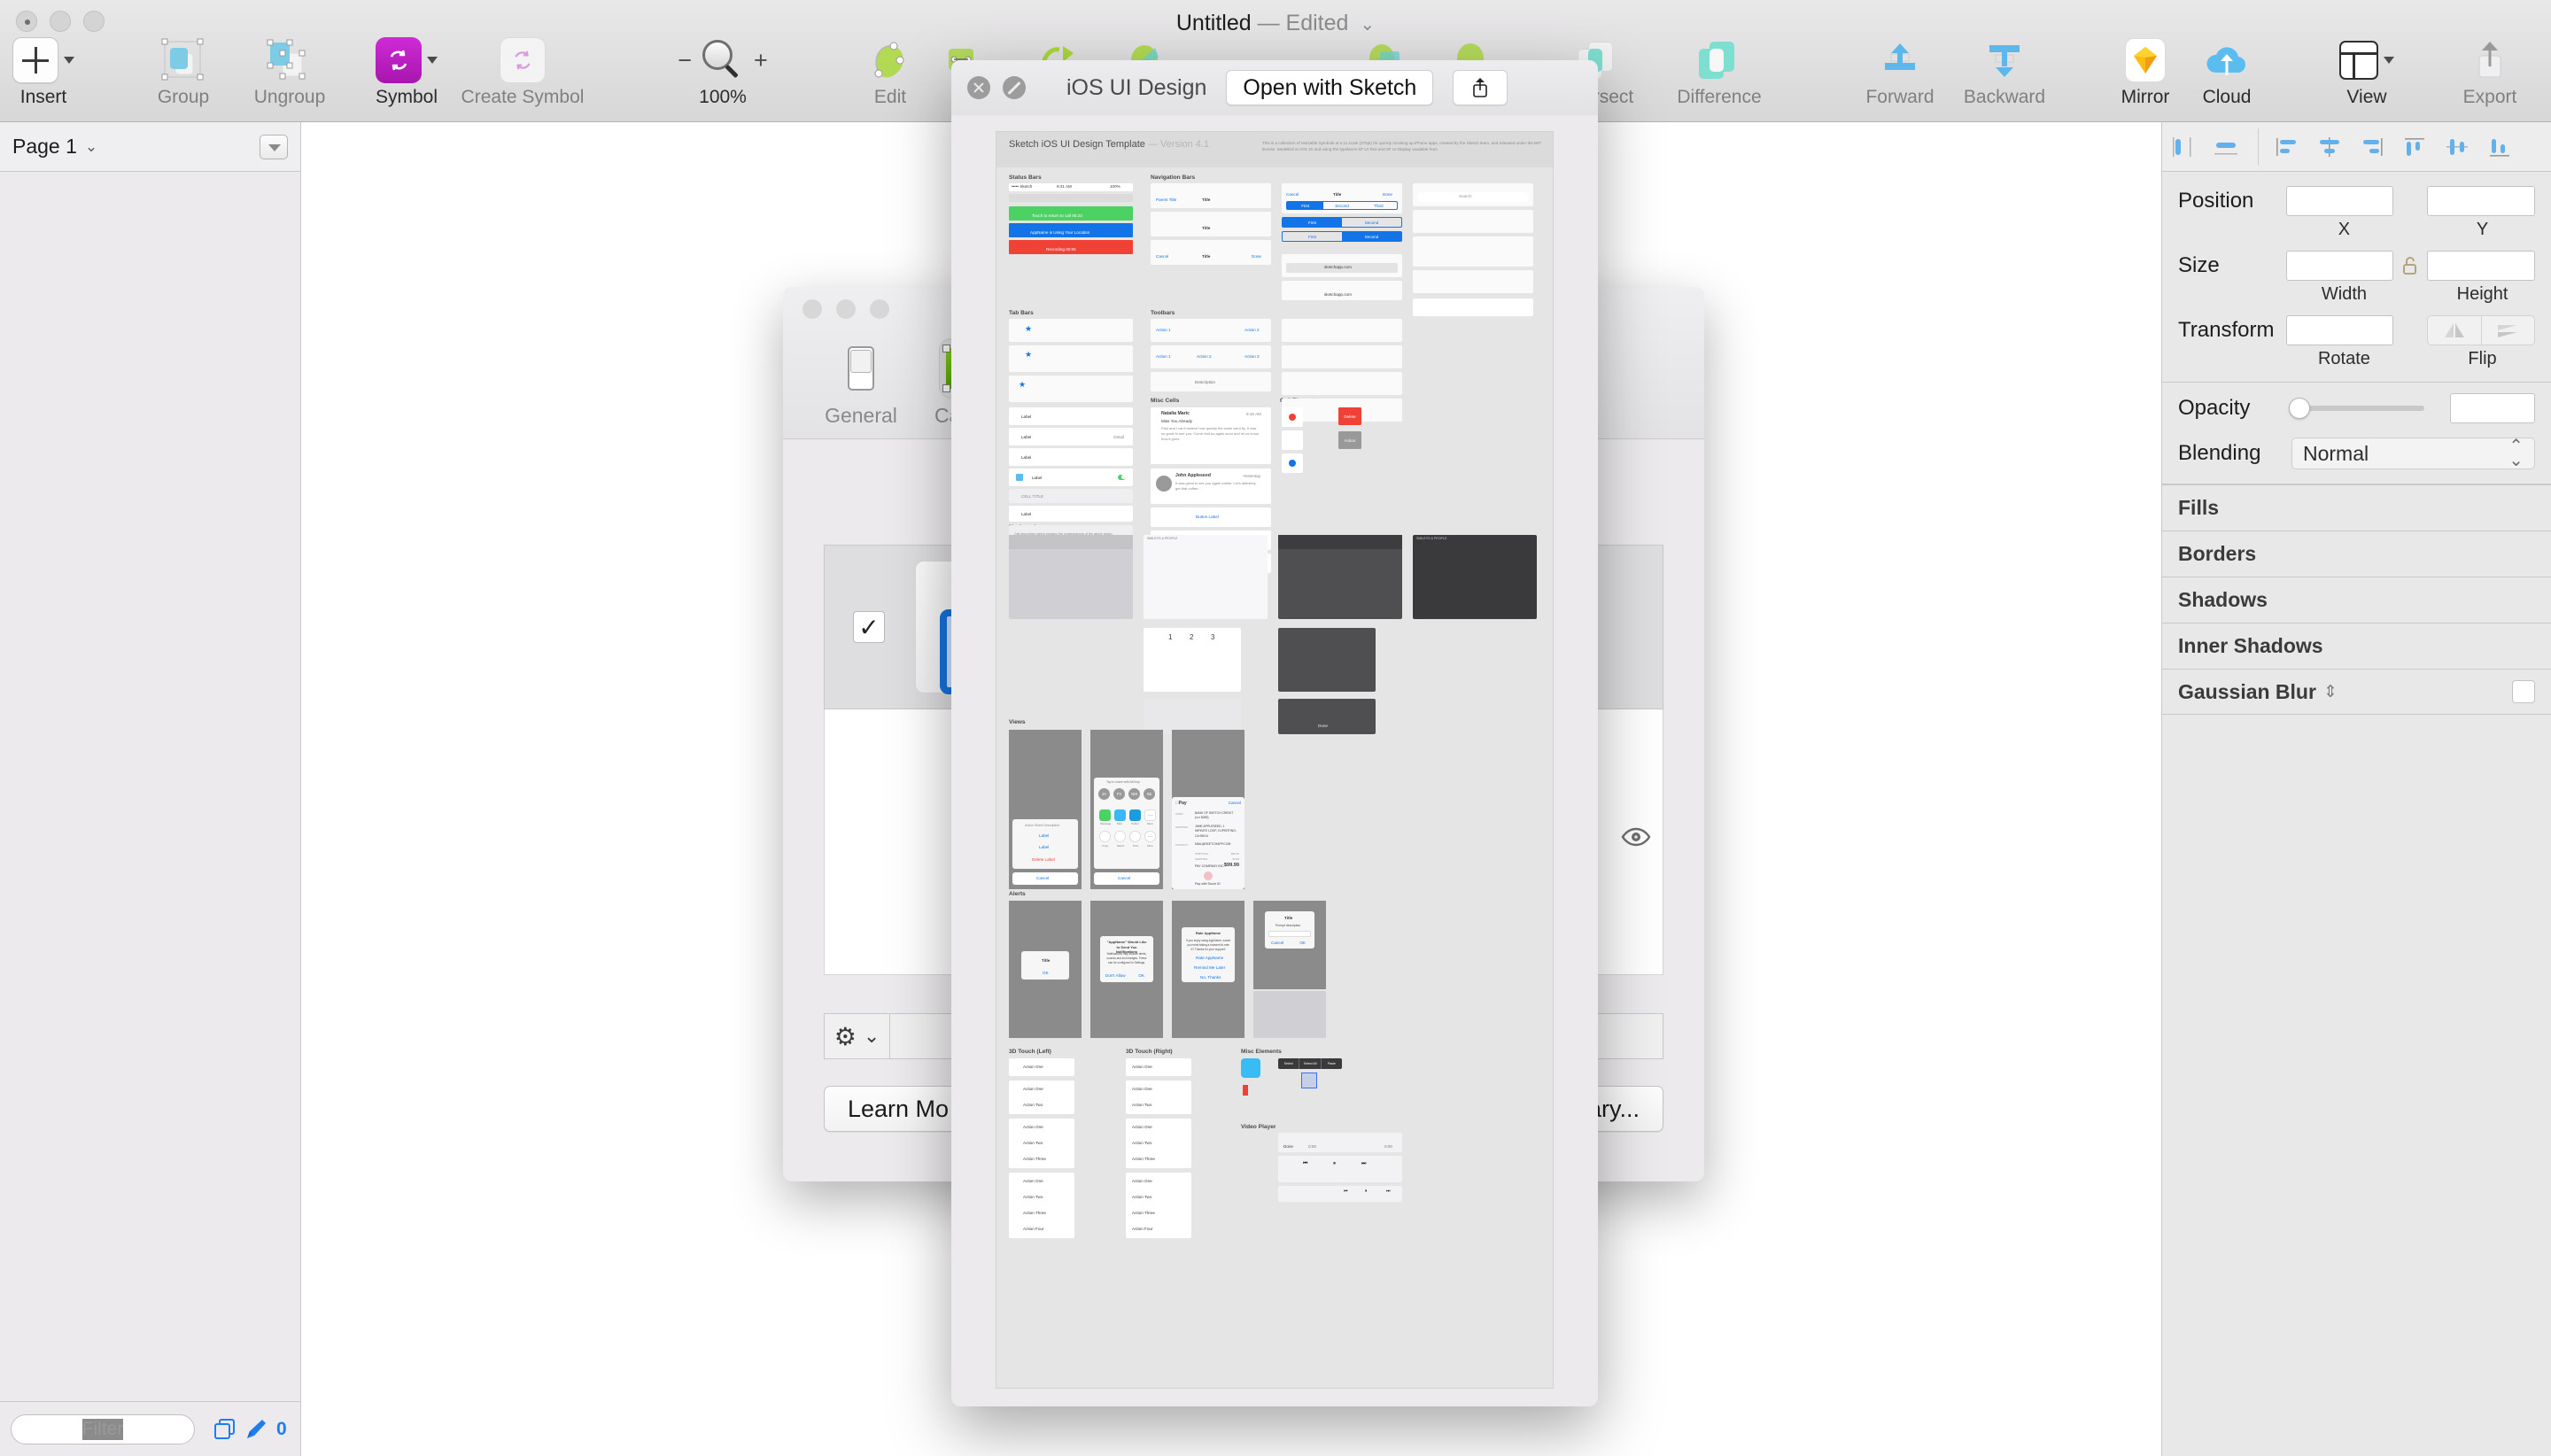  Describe the element at coordinates (2339, 266) in the screenshot. I see `width-input` at that location.